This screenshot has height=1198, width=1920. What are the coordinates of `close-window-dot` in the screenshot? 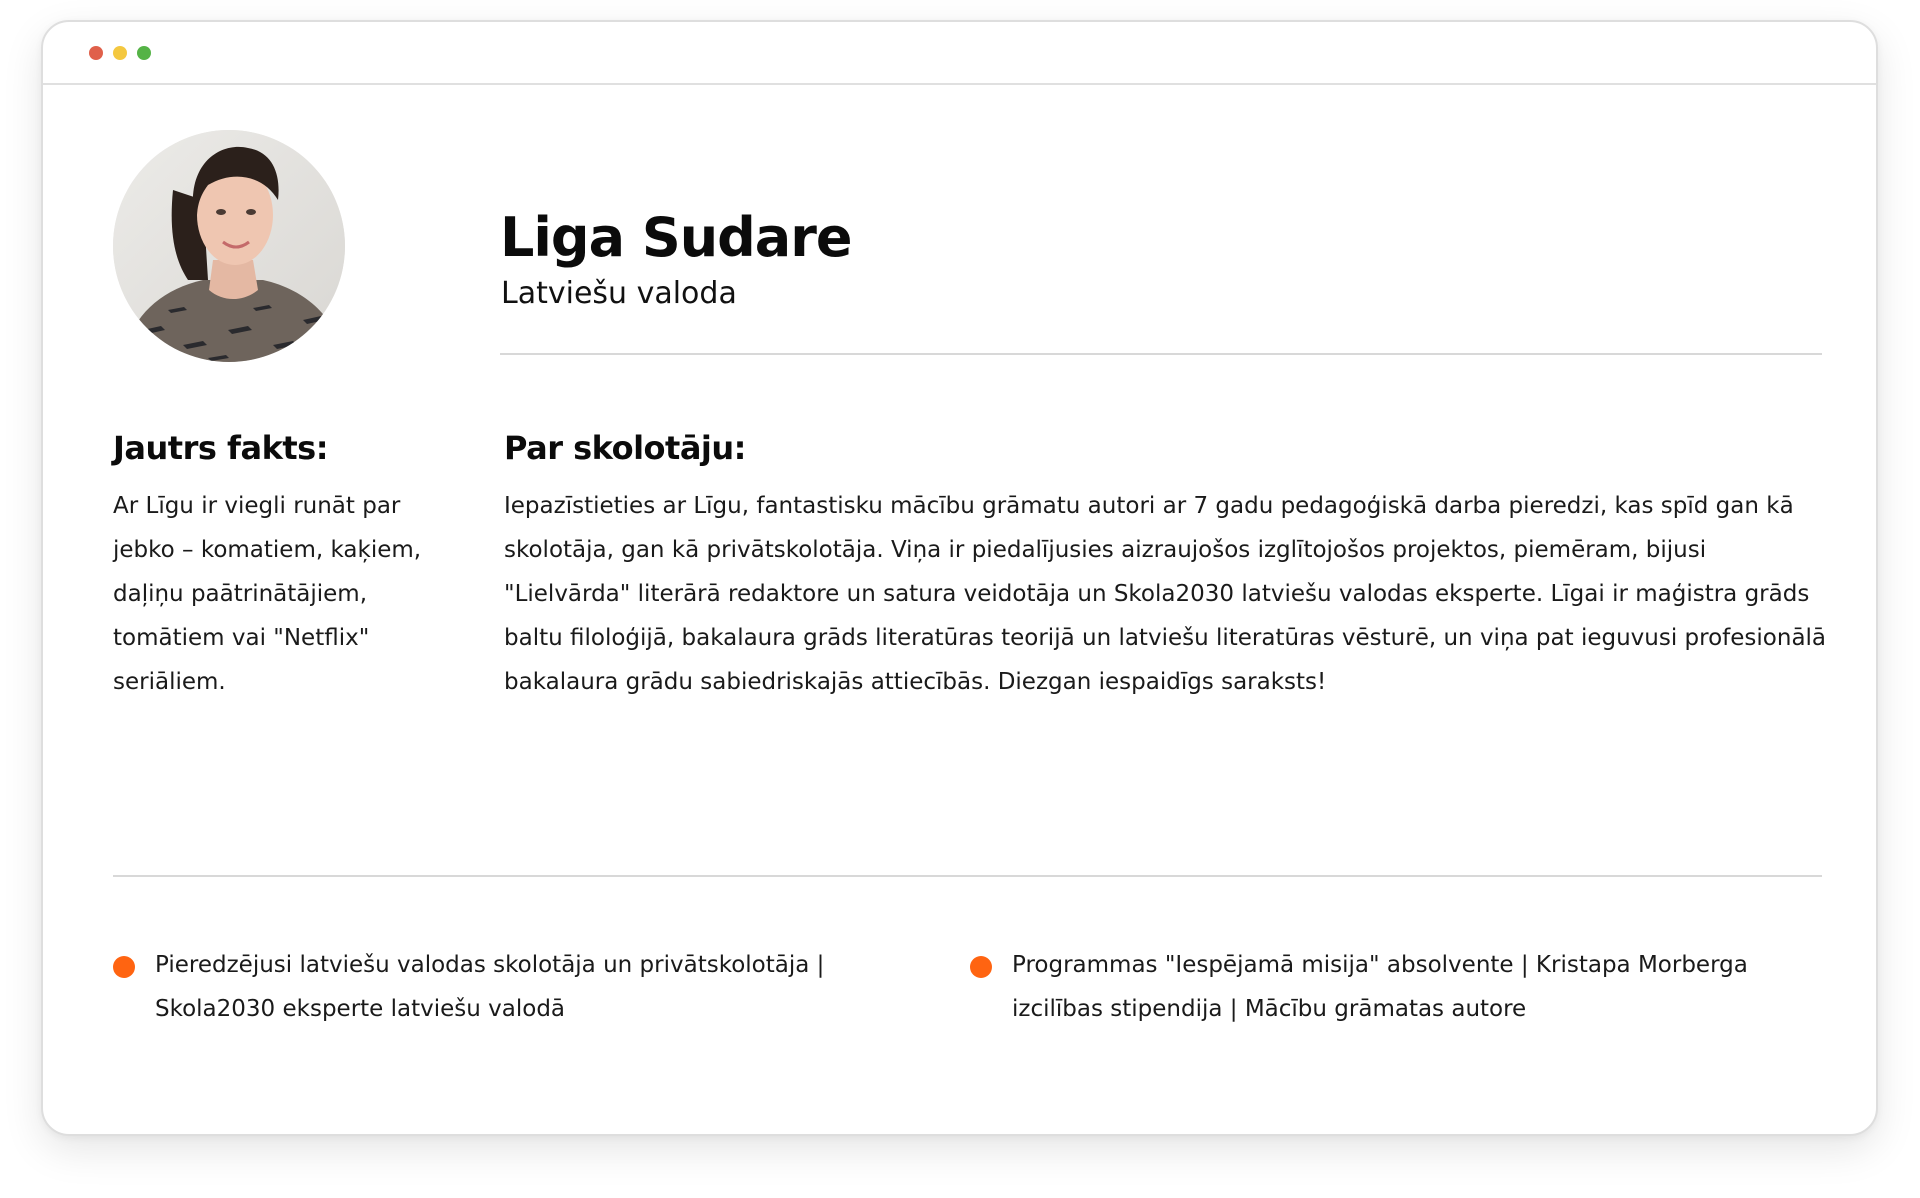 It's located at (96, 53).